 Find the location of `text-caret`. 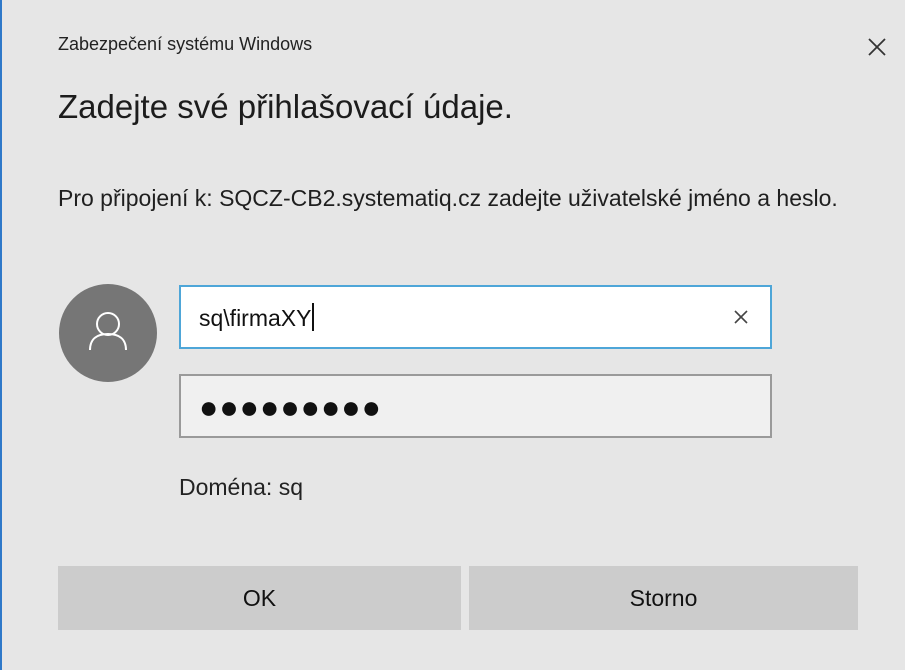

text-caret is located at coordinates (313, 317).